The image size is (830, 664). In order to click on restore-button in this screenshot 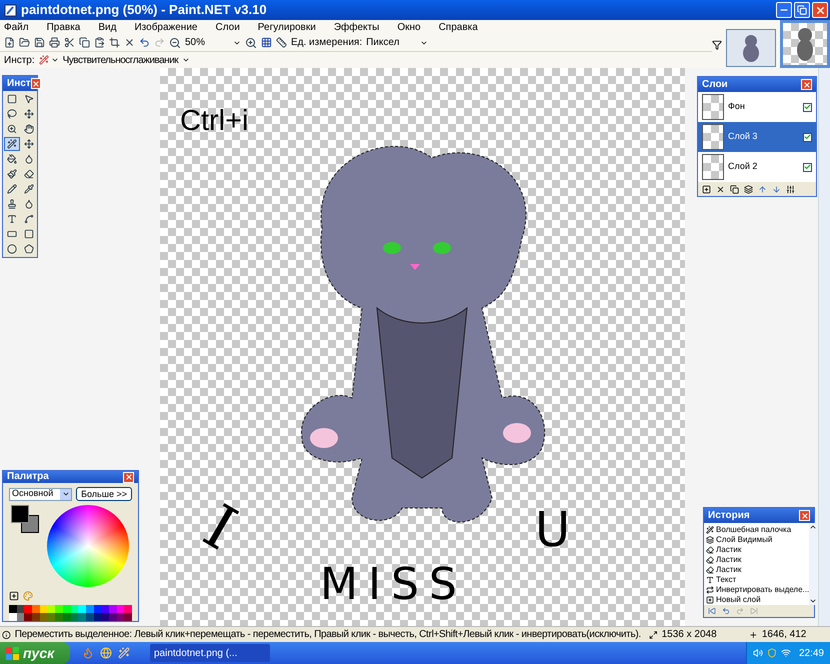, I will do `click(802, 10)`.